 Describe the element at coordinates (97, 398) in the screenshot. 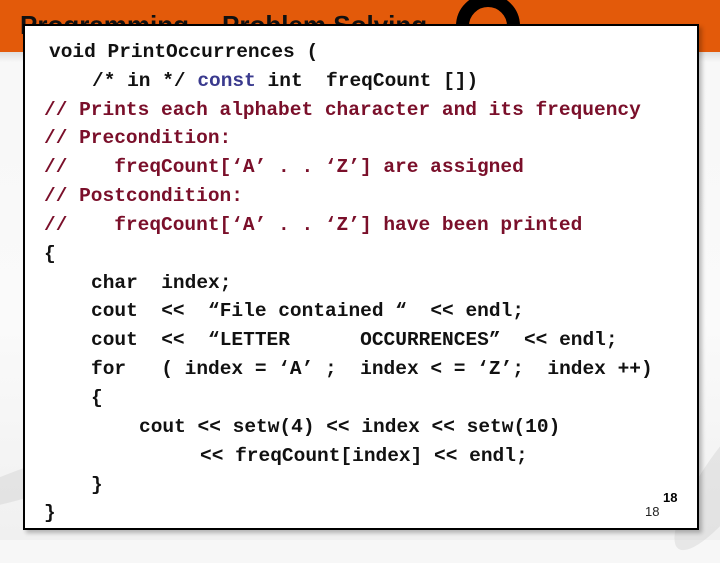

I see `code-for-open-brace: {` at that location.